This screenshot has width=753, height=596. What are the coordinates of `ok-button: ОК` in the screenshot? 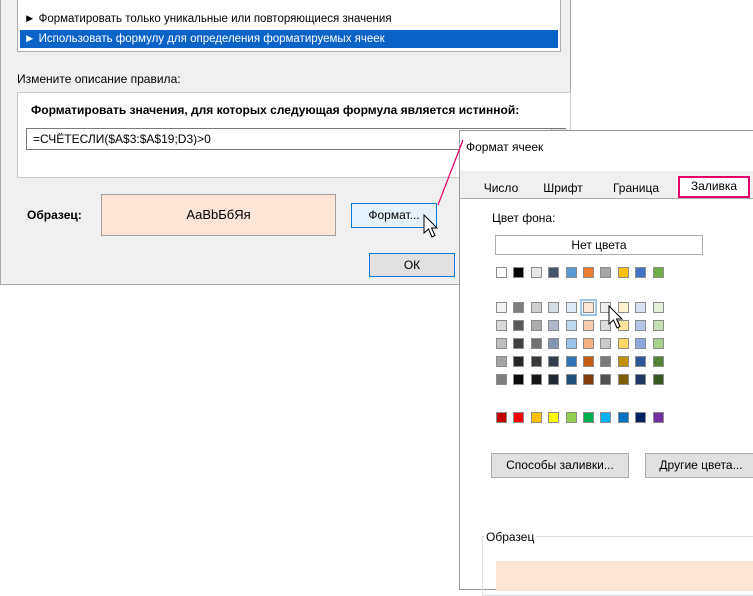 It's located at (412, 265).